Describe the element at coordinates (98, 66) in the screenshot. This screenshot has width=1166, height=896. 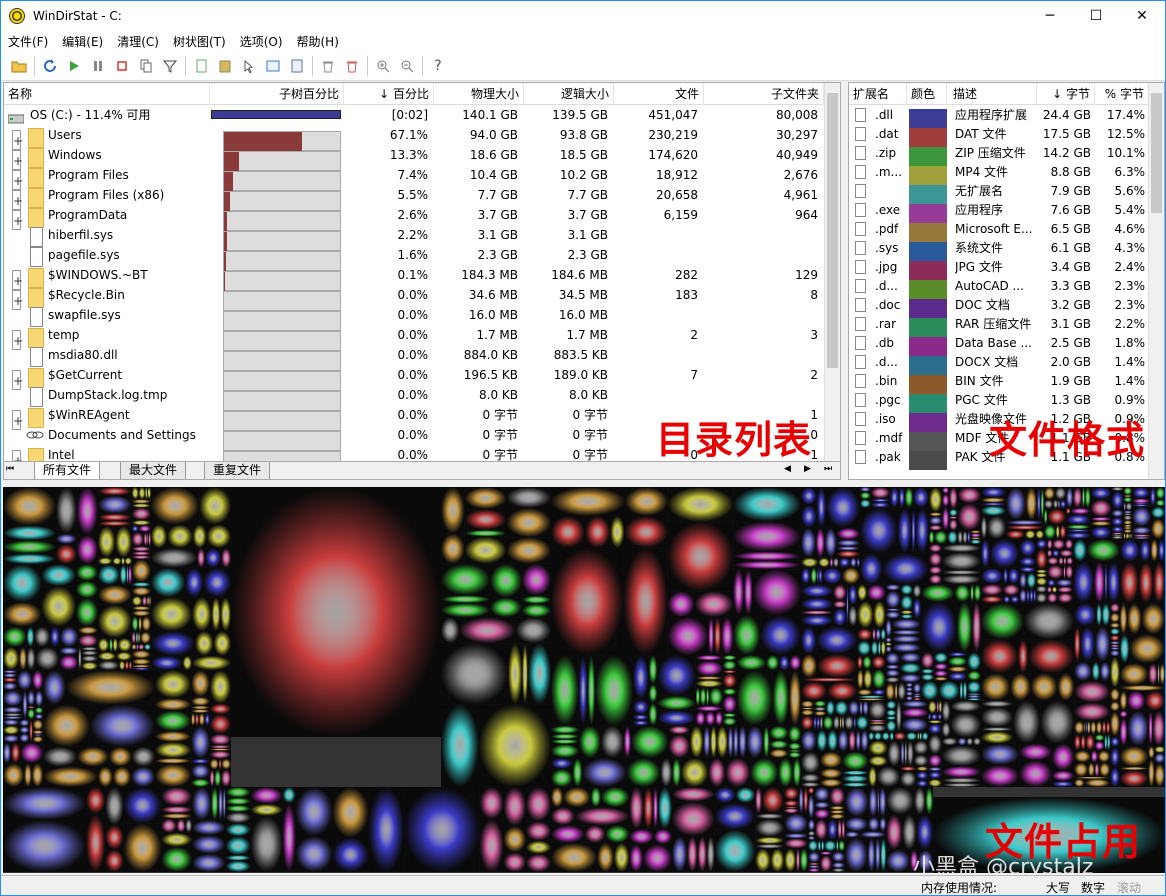
I see `pause-icon` at that location.